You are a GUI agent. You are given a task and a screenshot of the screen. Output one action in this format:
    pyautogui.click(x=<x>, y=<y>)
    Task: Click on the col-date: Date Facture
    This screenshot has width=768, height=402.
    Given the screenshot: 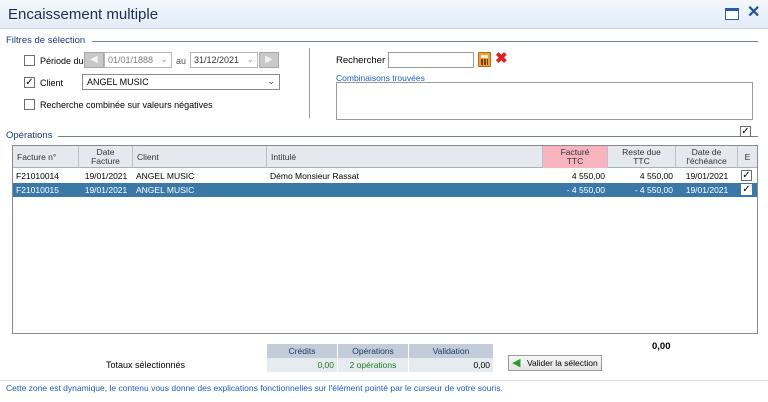 What is the action you would take?
    pyautogui.click(x=106, y=157)
    